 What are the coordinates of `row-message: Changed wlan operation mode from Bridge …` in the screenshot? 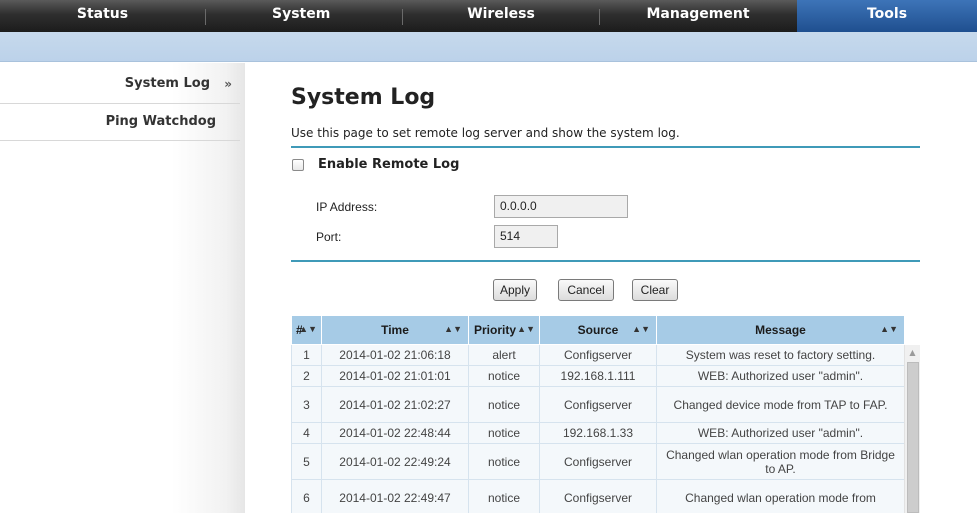 It's located at (780, 461).